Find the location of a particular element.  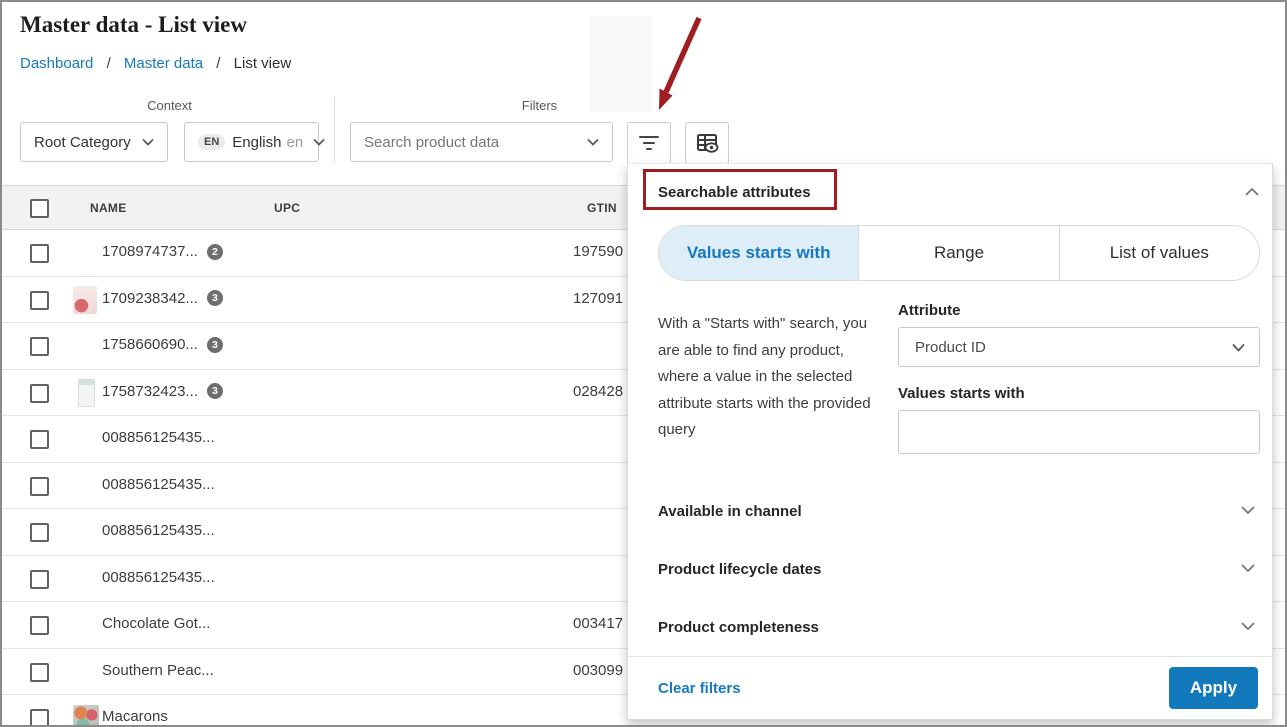

column-header-gtin: GTIN is located at coordinates (602, 208).